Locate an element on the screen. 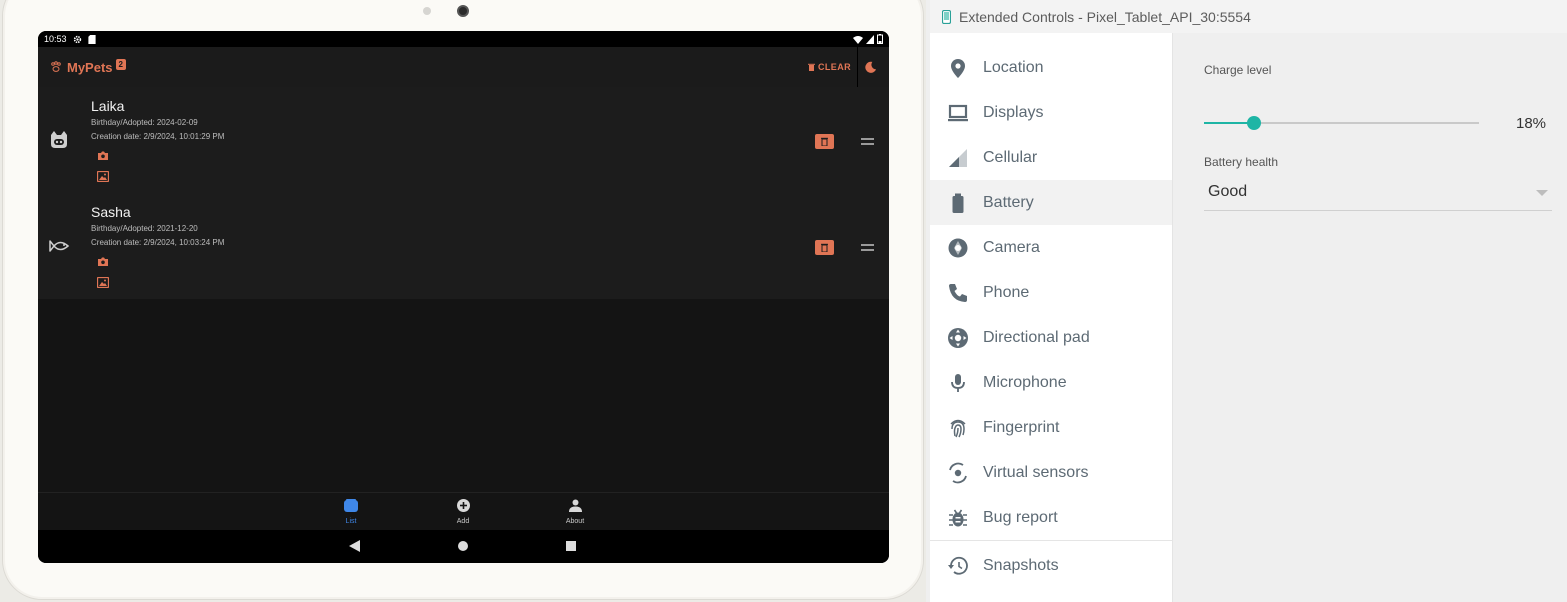  charge-level-slider-thumb is located at coordinates (1253, 123).